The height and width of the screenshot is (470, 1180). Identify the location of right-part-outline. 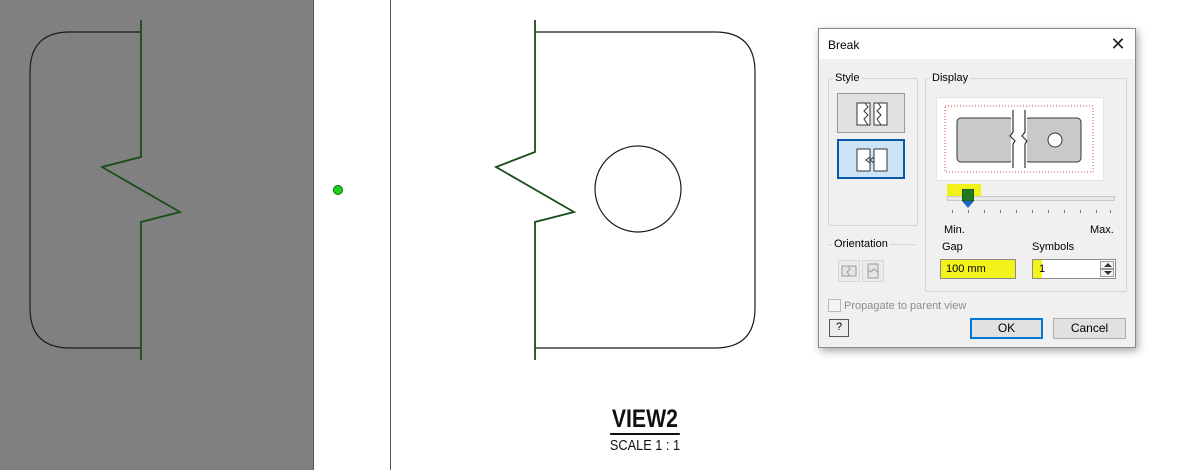
(645, 190).